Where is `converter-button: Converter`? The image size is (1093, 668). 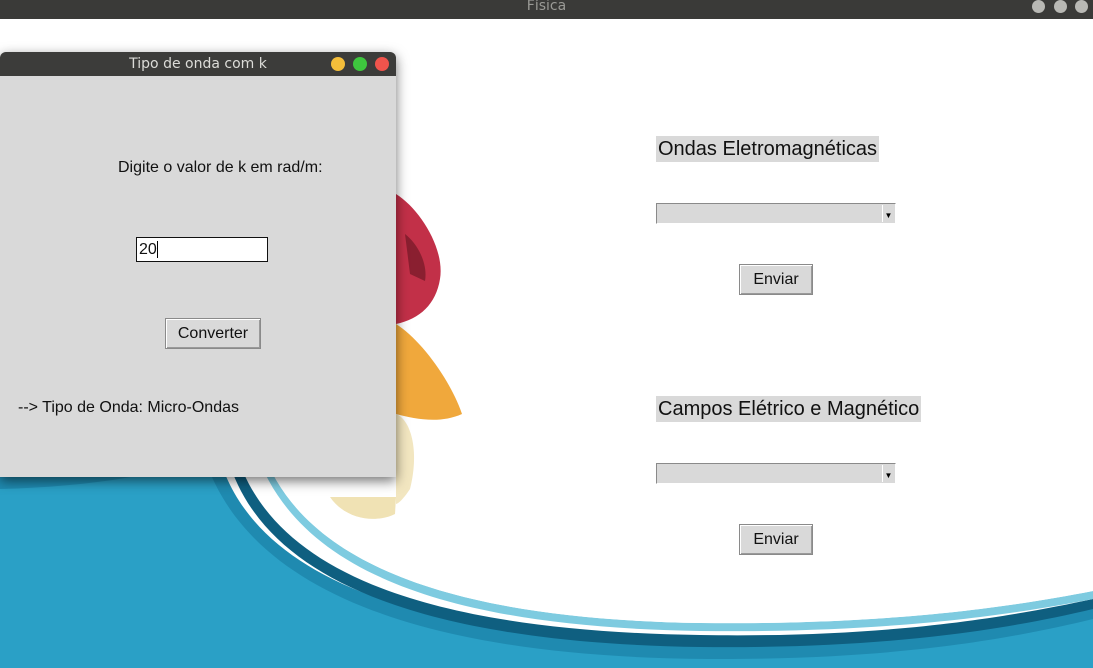
converter-button: Converter is located at coordinates (213, 333).